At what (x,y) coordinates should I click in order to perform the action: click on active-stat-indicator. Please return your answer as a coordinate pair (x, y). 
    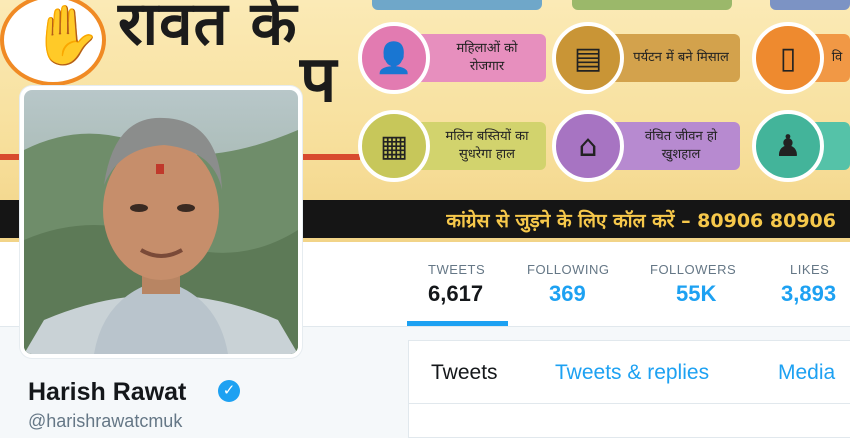
    Looking at the image, I should click on (457, 323).